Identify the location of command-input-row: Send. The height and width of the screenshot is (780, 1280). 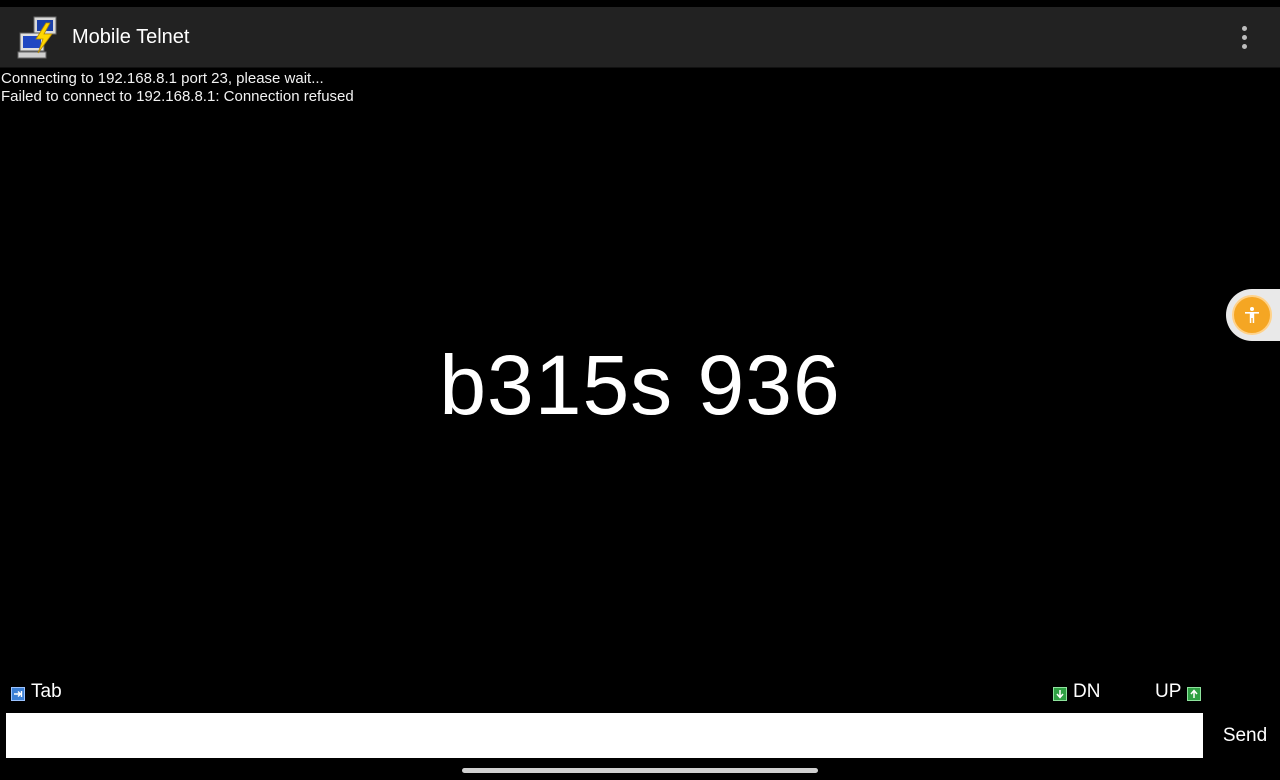
(640, 736).